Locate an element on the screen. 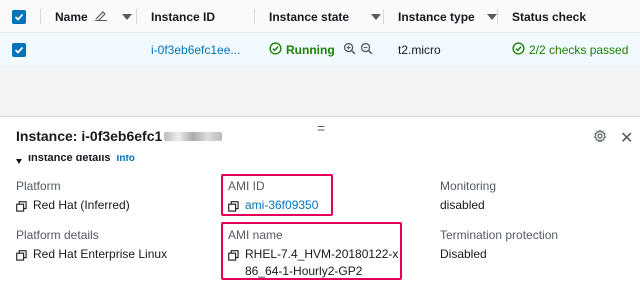 The image size is (640, 282). panel-title: Instance: i-0f3eb6efc1 is located at coordinates (119, 136).